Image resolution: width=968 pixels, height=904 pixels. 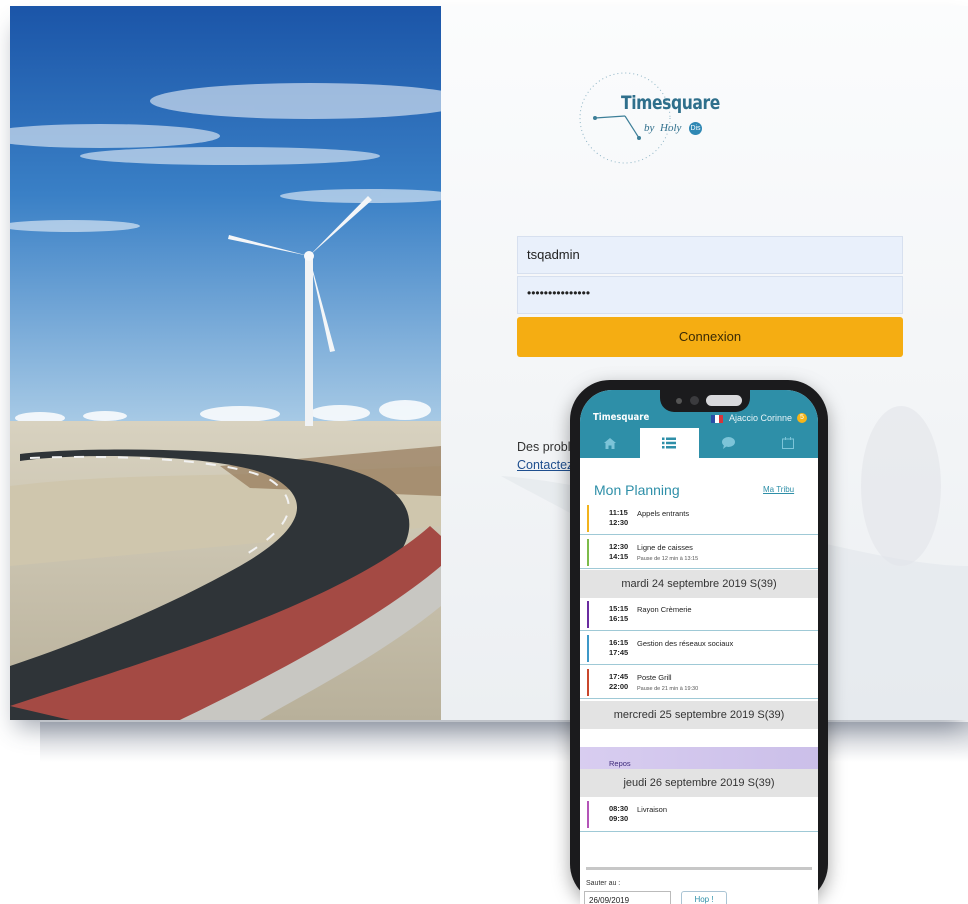 I want to click on event-end: 09:30, so click(x=619, y=818).